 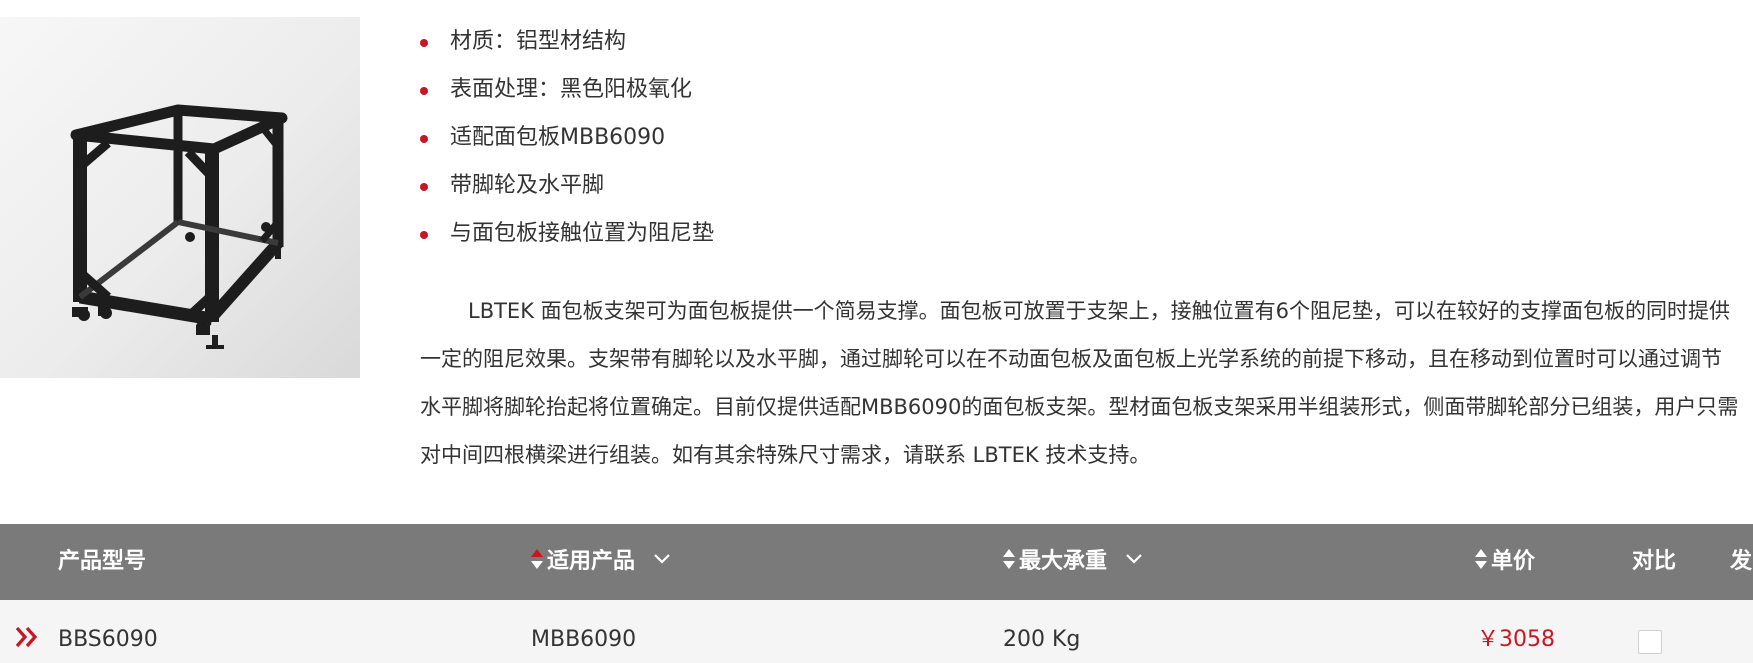 What do you see at coordinates (102, 561) in the screenshot?
I see `header-model: 产品型号` at bounding box center [102, 561].